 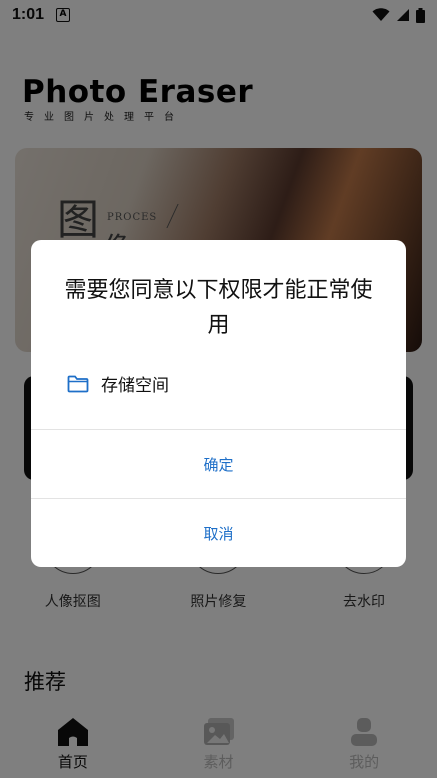 What do you see at coordinates (135, 386) in the screenshot?
I see `permission-label: 存储空间` at bounding box center [135, 386].